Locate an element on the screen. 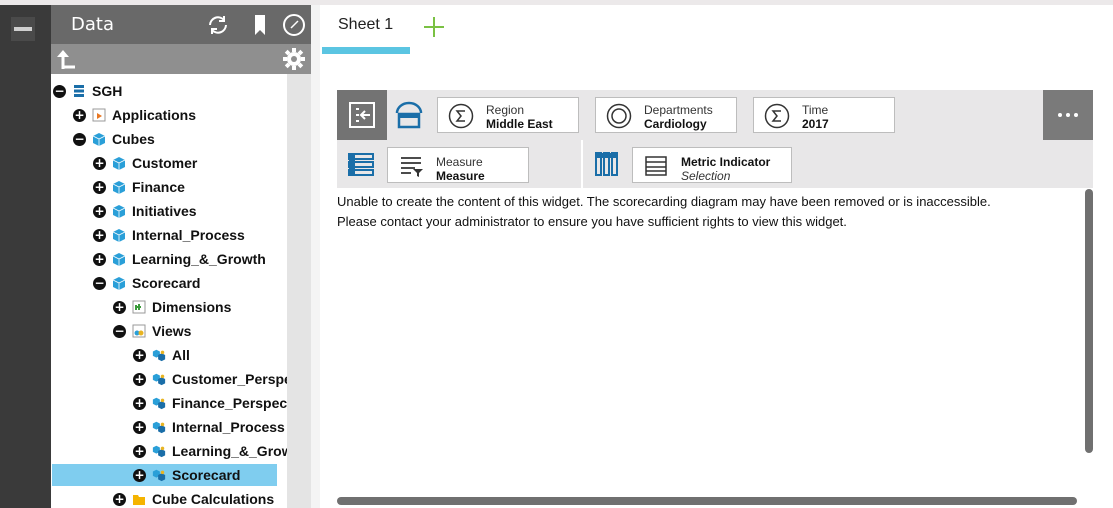  tree-node: + Finance is located at coordinates (190, 187).